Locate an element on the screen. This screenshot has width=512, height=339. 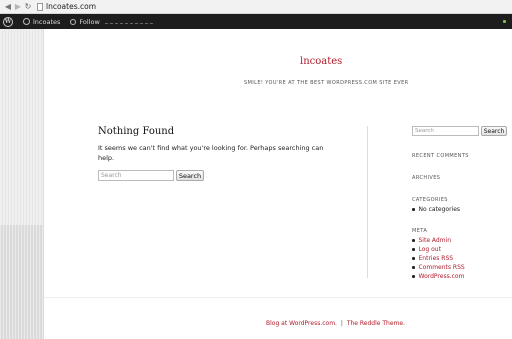
recent-comments-heading: RECENT COMMENTS is located at coordinates (440, 156).